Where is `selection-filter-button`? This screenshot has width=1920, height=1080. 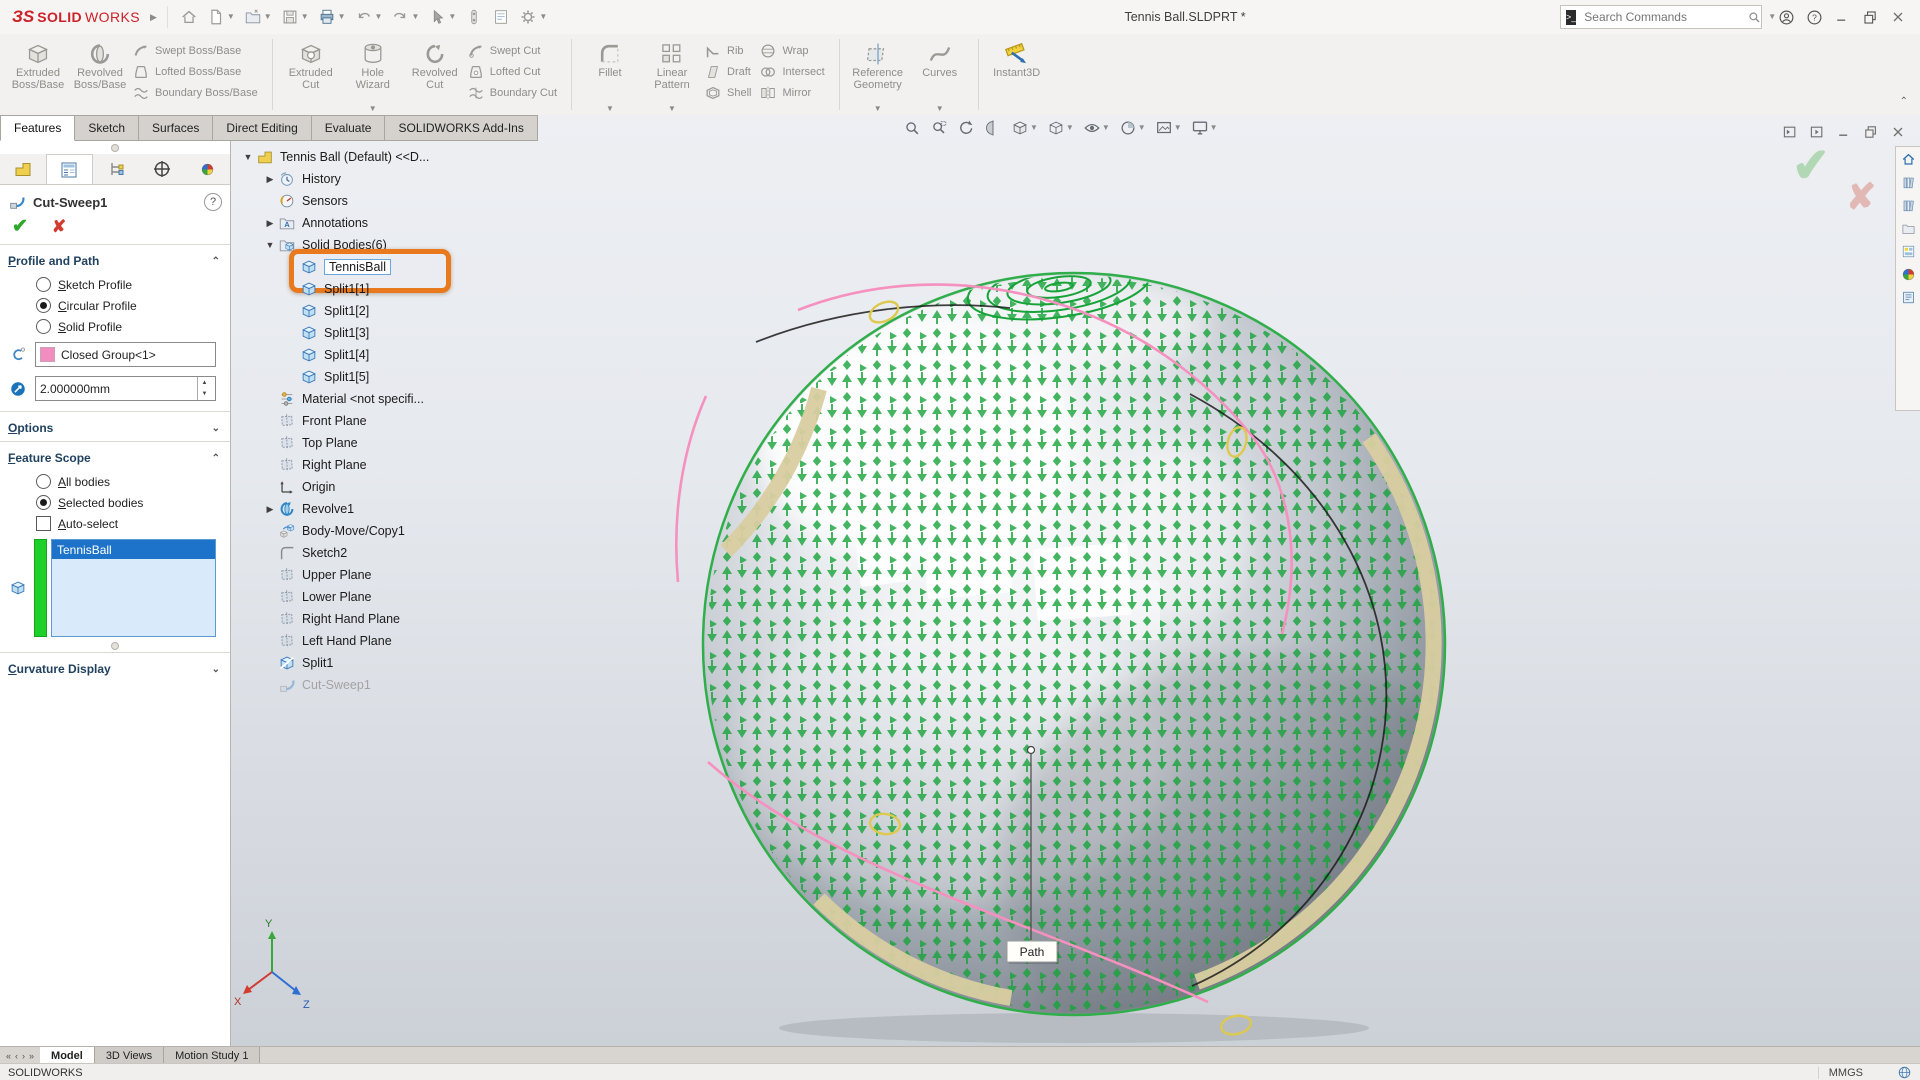 selection-filter-button is located at coordinates (474, 17).